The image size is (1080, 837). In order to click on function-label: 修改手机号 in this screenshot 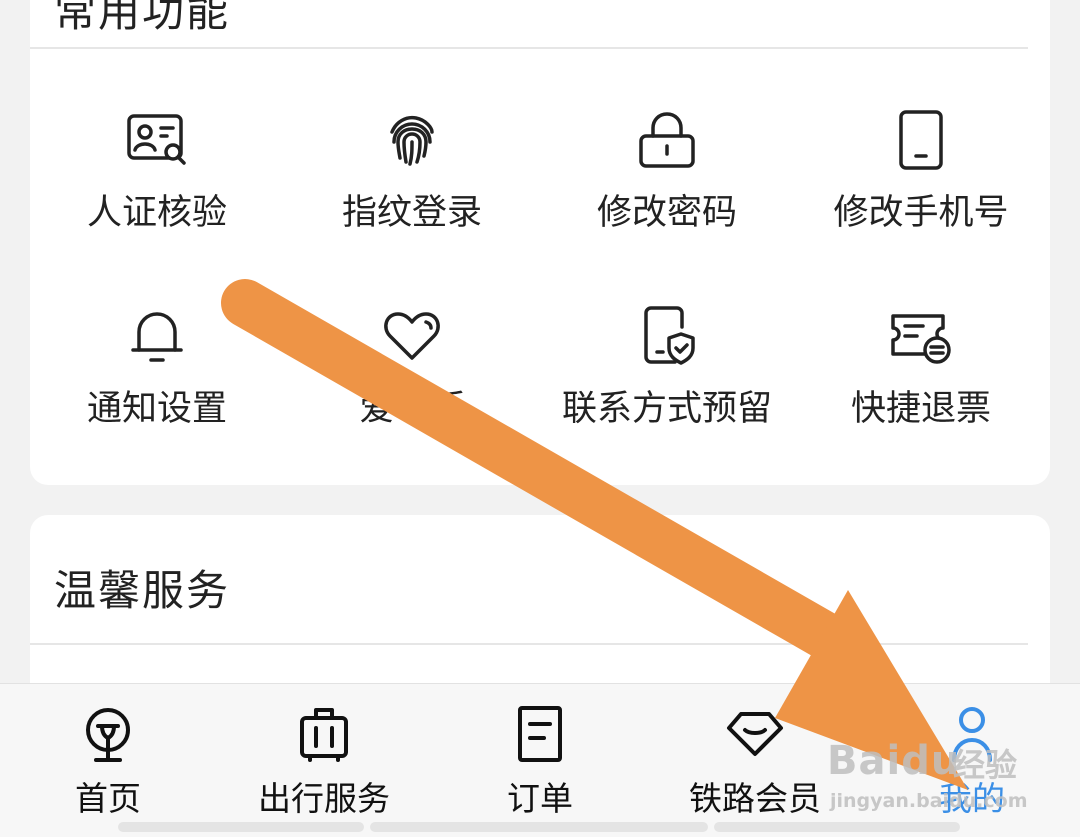, I will do `click(921, 213)`.